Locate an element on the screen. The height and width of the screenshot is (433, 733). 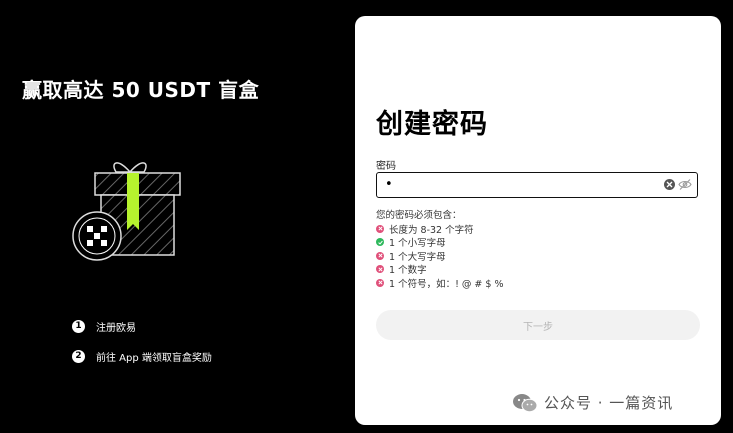
step-item: 2 前往 App 端领取盲盒奖励 is located at coordinates (142, 356).